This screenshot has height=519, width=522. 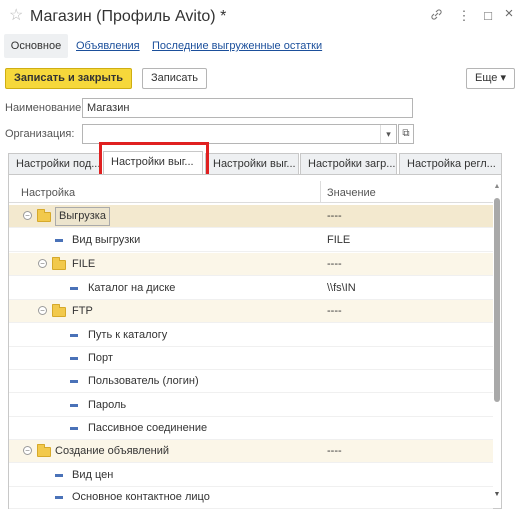 What do you see at coordinates (247, 108) in the screenshot?
I see `name-input: Магазин` at bounding box center [247, 108].